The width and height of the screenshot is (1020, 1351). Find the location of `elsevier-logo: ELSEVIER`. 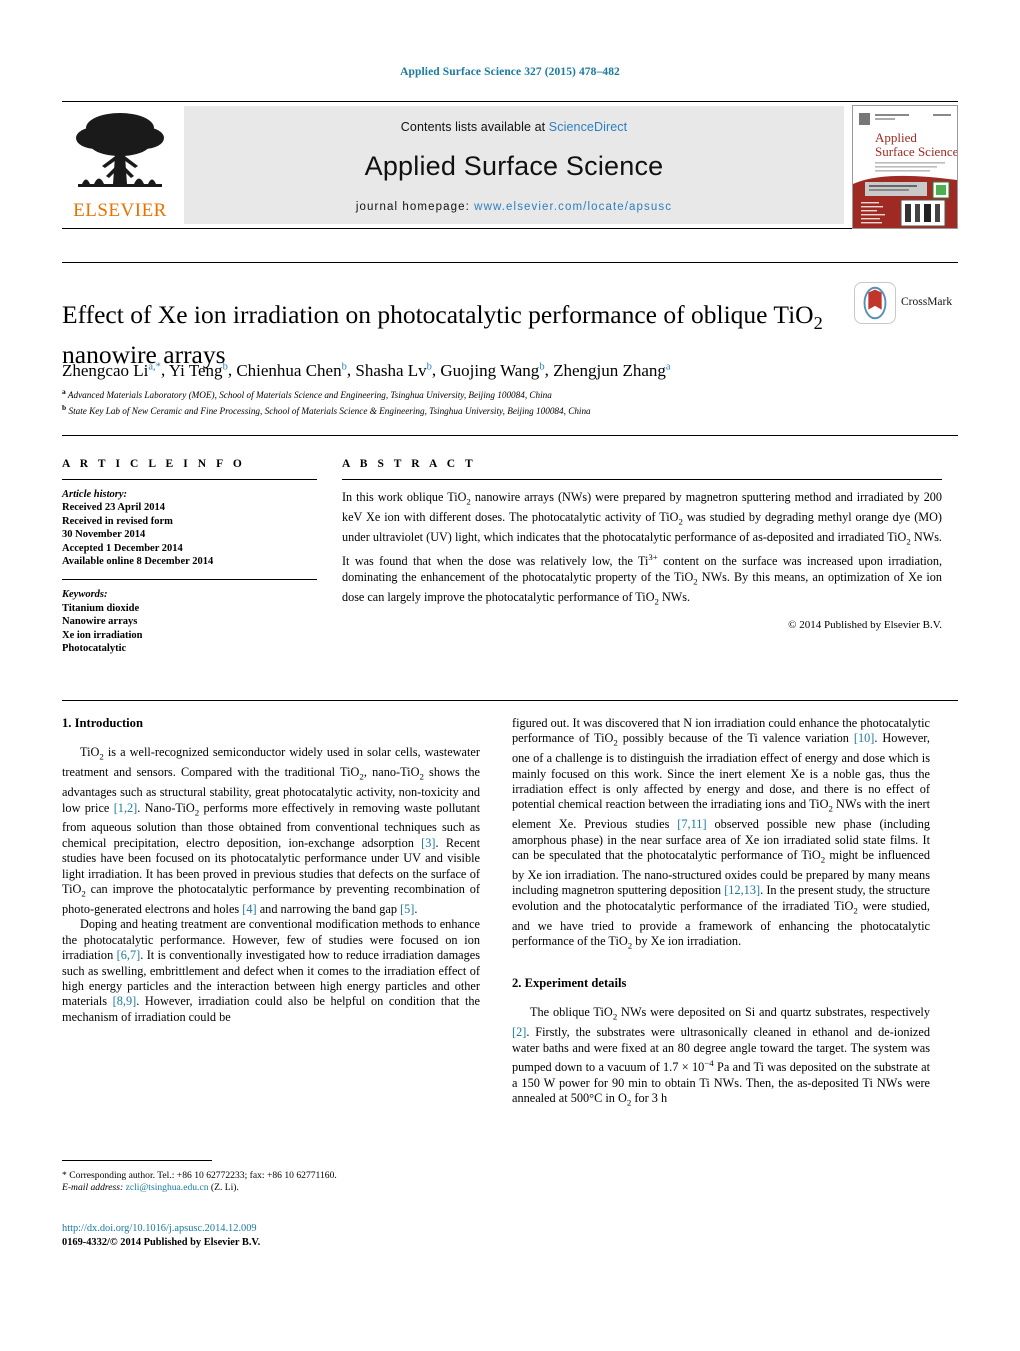

elsevier-logo: ELSEVIER is located at coordinates (120, 165).